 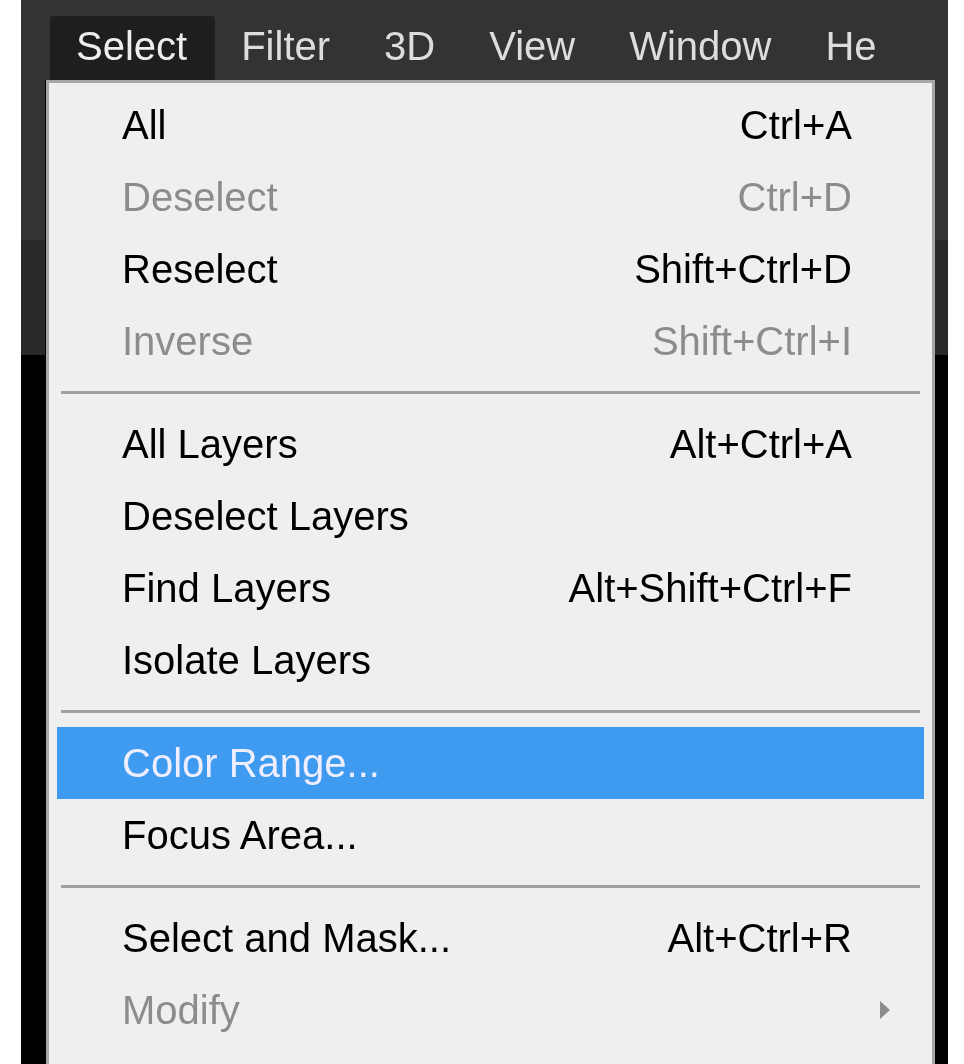 I want to click on menu-bar-item: View, so click(x=533, y=48).